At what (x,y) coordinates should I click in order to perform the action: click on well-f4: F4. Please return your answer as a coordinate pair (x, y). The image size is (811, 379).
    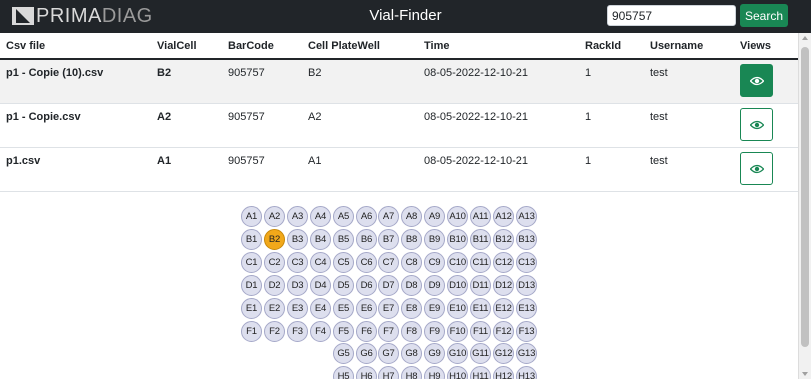
    Looking at the image, I should click on (320, 331).